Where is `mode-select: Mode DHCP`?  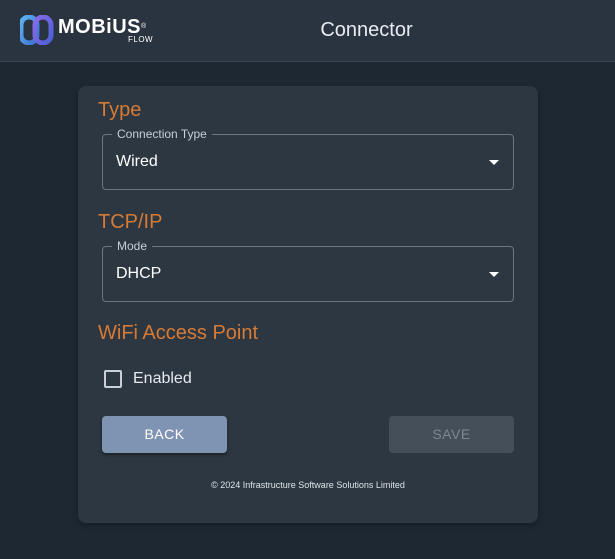 mode-select: Mode DHCP is located at coordinates (308, 270).